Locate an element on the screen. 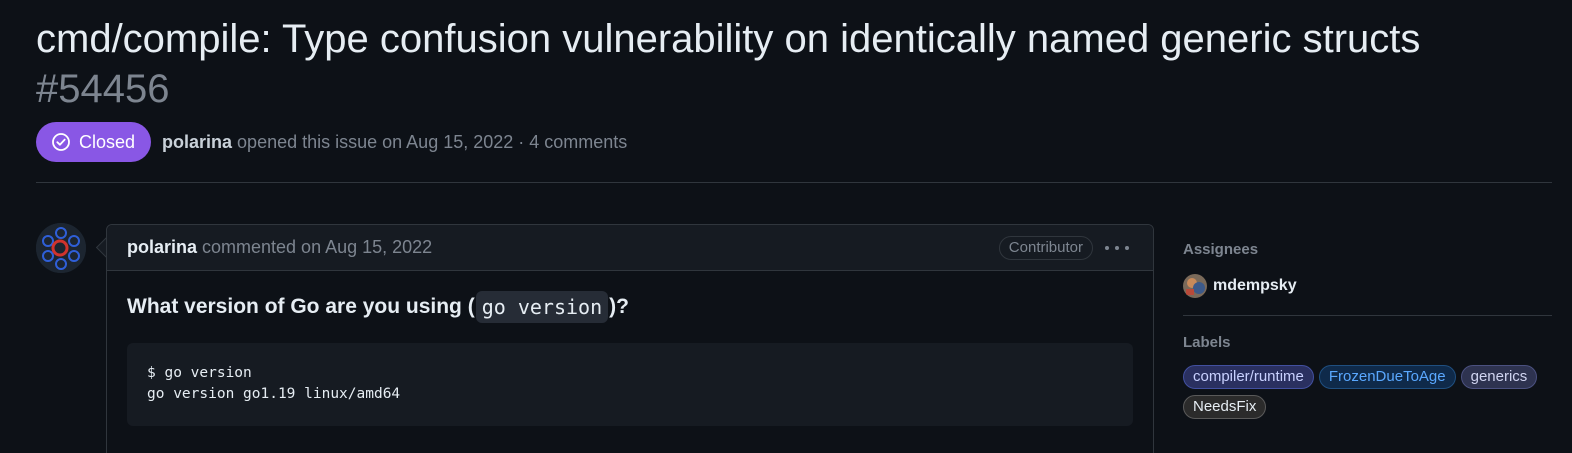  comment-timestamp-link: commented on Aug 15, 2022 is located at coordinates (317, 247).